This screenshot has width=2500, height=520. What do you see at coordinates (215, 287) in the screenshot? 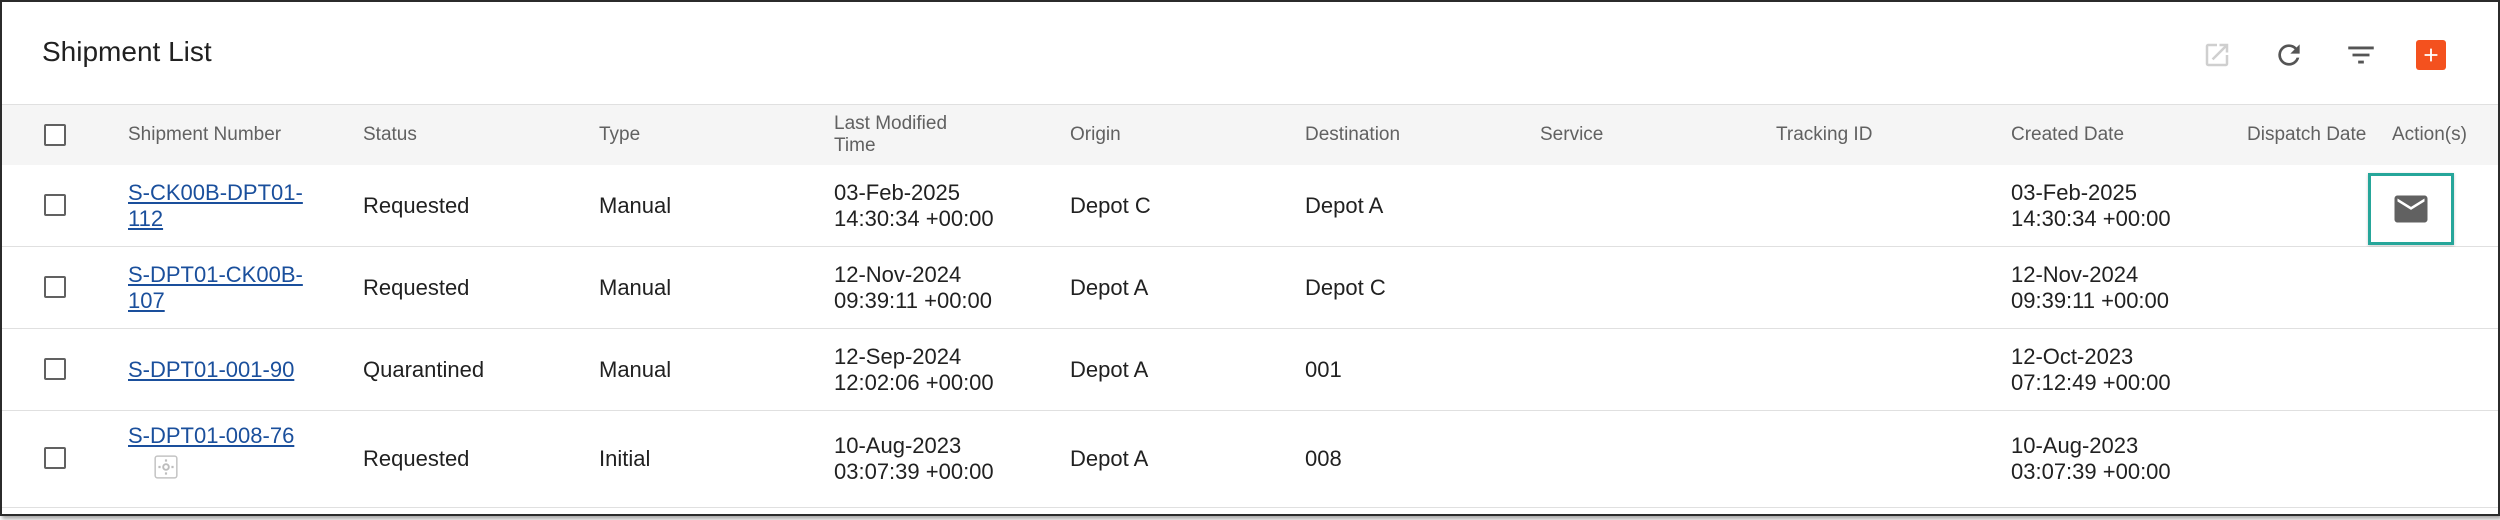
I see `shipment-number-link: S-DPT01-CK00B- 107` at bounding box center [215, 287].